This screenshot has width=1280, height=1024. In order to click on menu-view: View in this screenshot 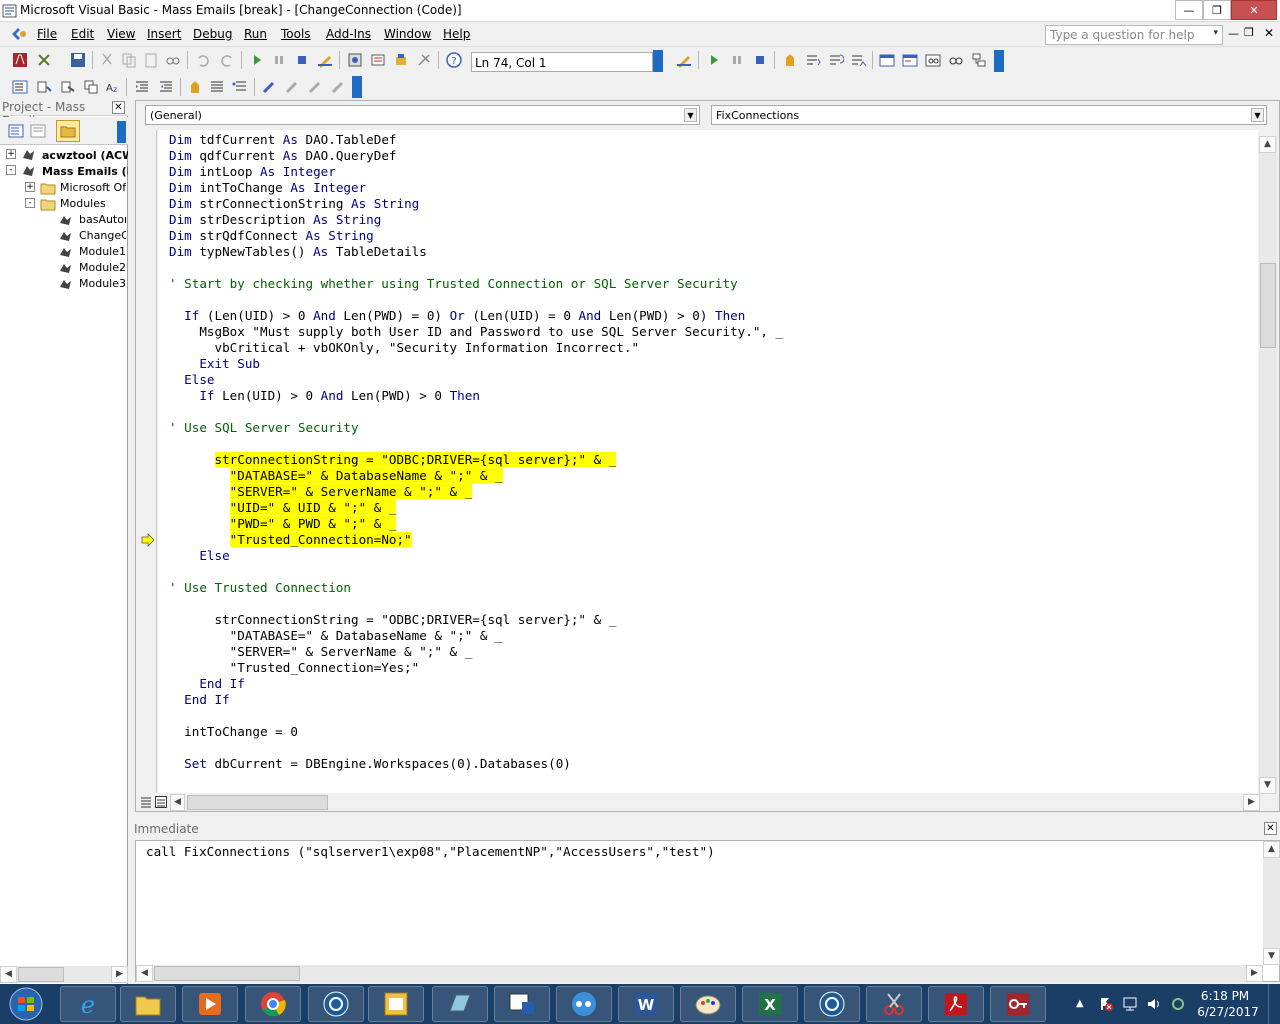, I will do `click(121, 34)`.